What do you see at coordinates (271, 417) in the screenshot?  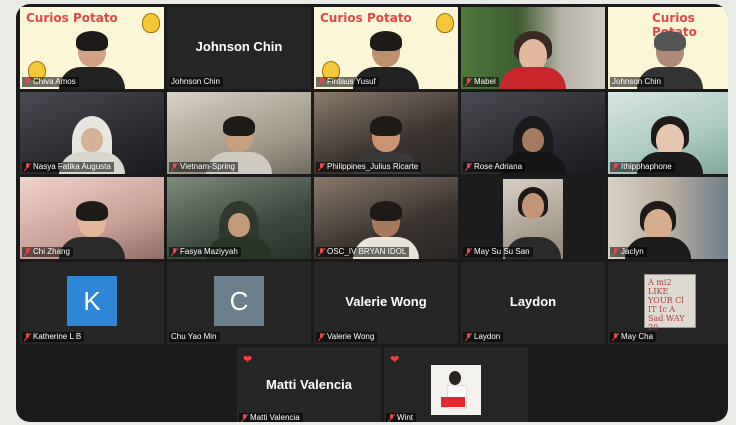 I see `participant-name-label: Matti Valencia` at bounding box center [271, 417].